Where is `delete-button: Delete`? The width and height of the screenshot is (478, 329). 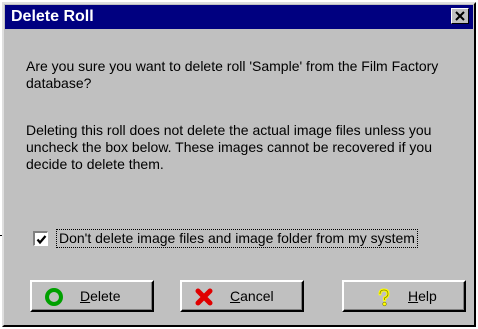
delete-button: Delete is located at coordinates (92, 296).